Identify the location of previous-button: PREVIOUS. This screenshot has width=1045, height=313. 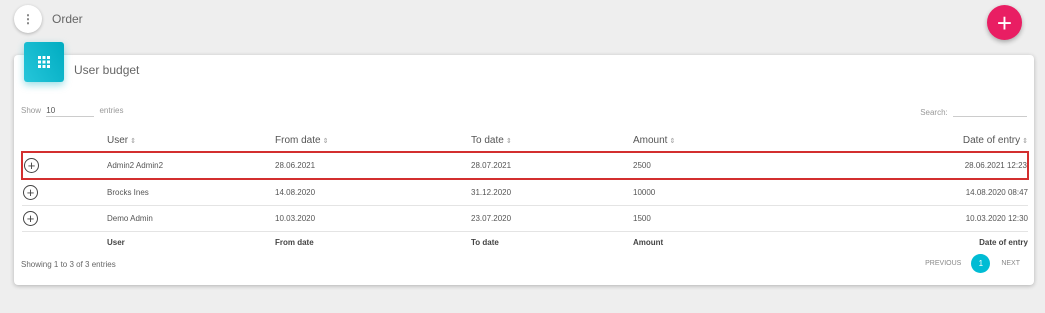
(943, 263).